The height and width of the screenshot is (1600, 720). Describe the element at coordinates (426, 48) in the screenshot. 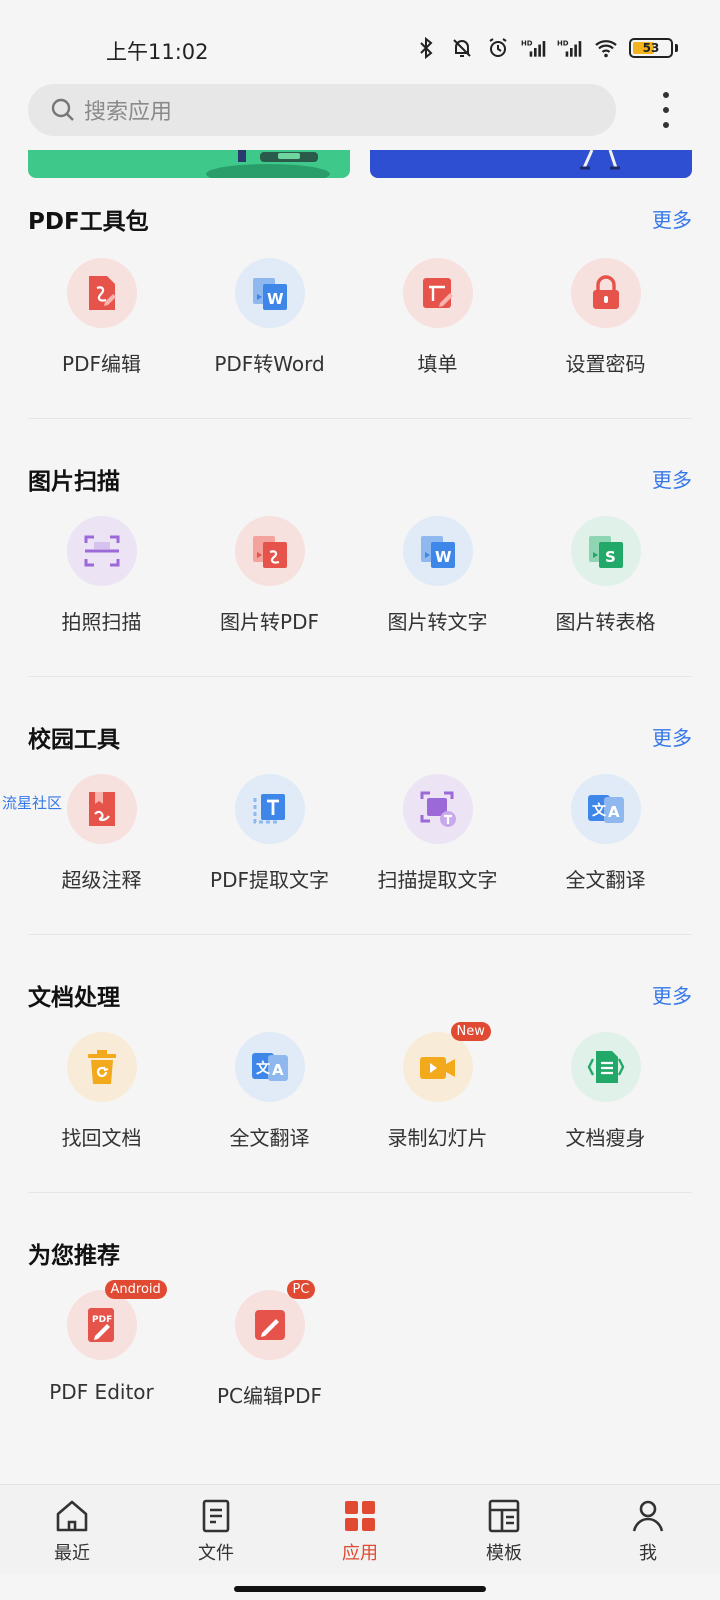

I see `bluetooth-icon` at that location.